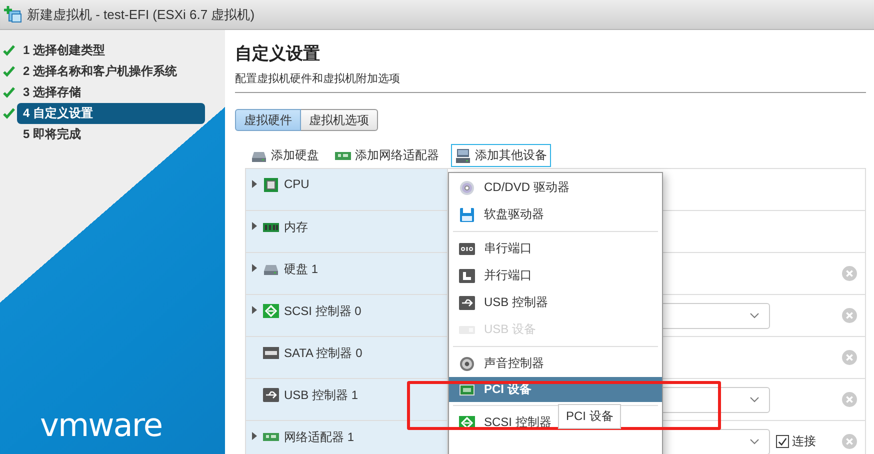  What do you see at coordinates (297, 184) in the screenshot?
I see `hardware-label: CPU` at bounding box center [297, 184].